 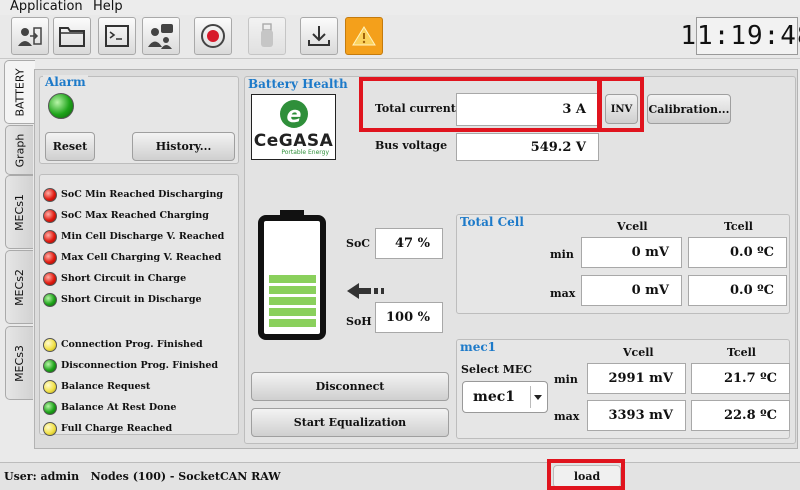 I want to click on alarm-item-label: Disconnection Prog. Finished, so click(x=140, y=365).